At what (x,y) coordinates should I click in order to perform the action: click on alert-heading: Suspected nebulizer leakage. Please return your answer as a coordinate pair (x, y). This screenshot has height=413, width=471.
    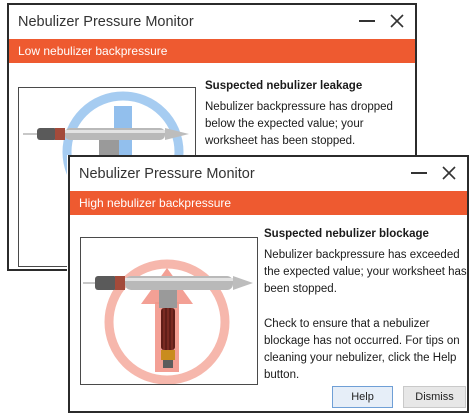
    Looking at the image, I should click on (284, 86).